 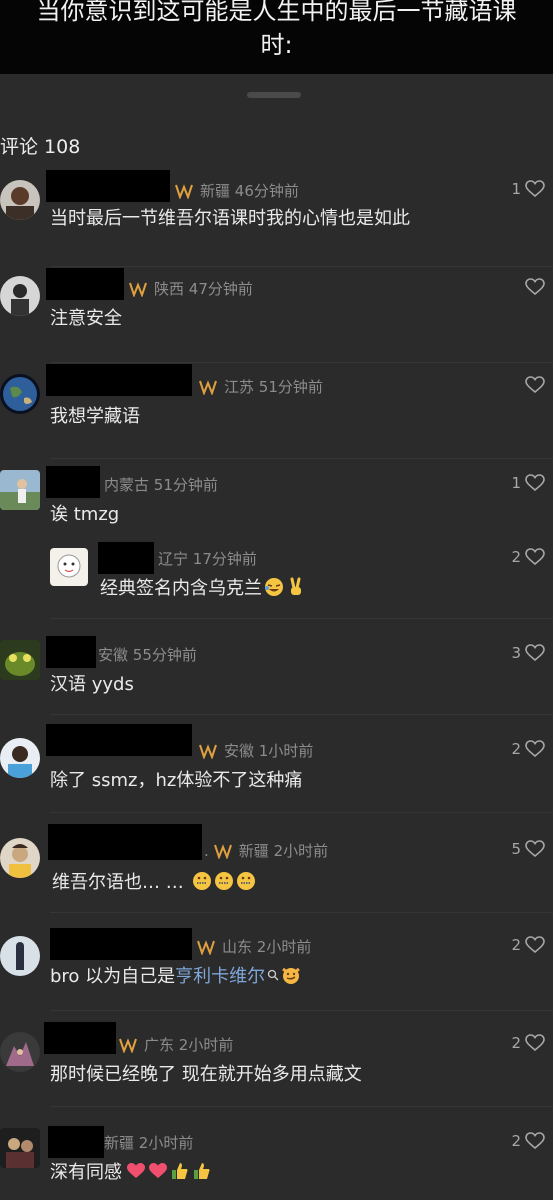 I want to click on comment-item: 江苏 51分钟前 我想学藏语, so click(x=276, y=412).